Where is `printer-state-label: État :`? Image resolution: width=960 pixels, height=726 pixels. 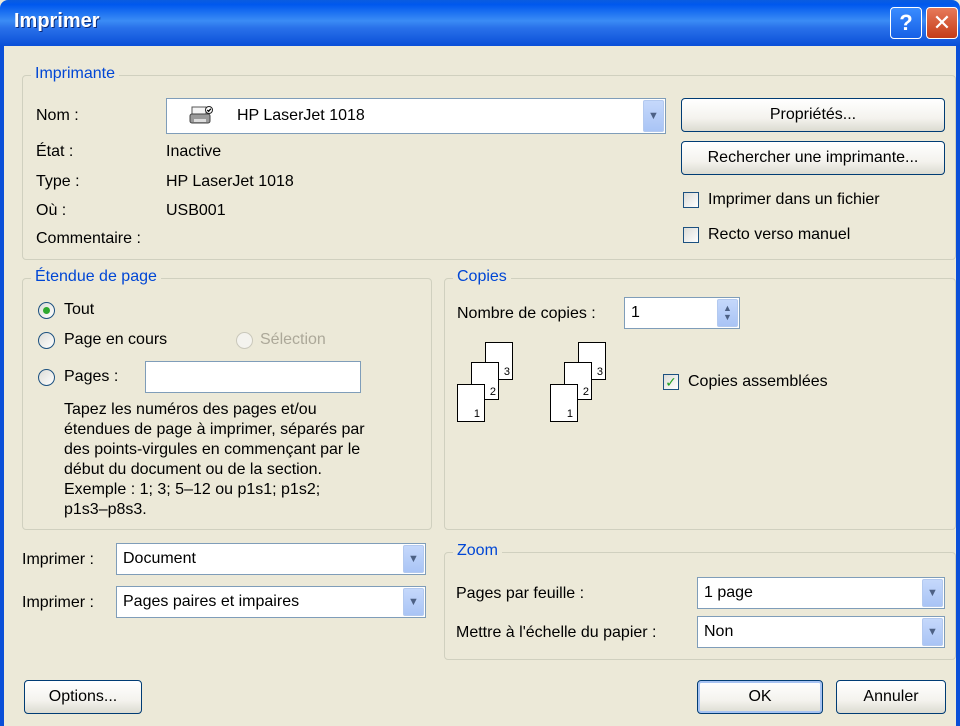 printer-state-label: État : is located at coordinates (55, 151).